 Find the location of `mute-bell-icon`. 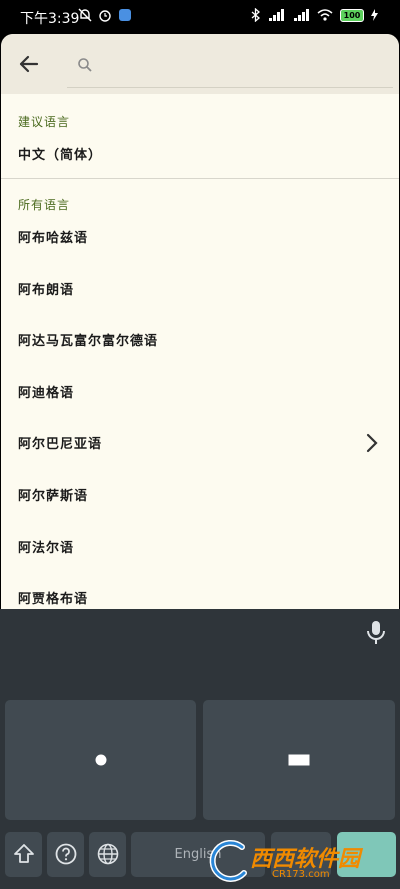

mute-bell-icon is located at coordinates (85, 15).